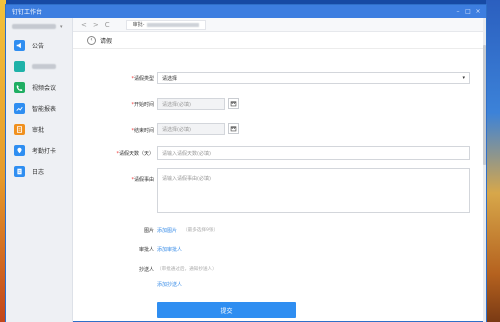 This screenshot has width=500, height=322. What do you see at coordinates (187, 269) in the screenshot?
I see `cc-hint: （审批通过后，通知抄送人）` at bounding box center [187, 269].